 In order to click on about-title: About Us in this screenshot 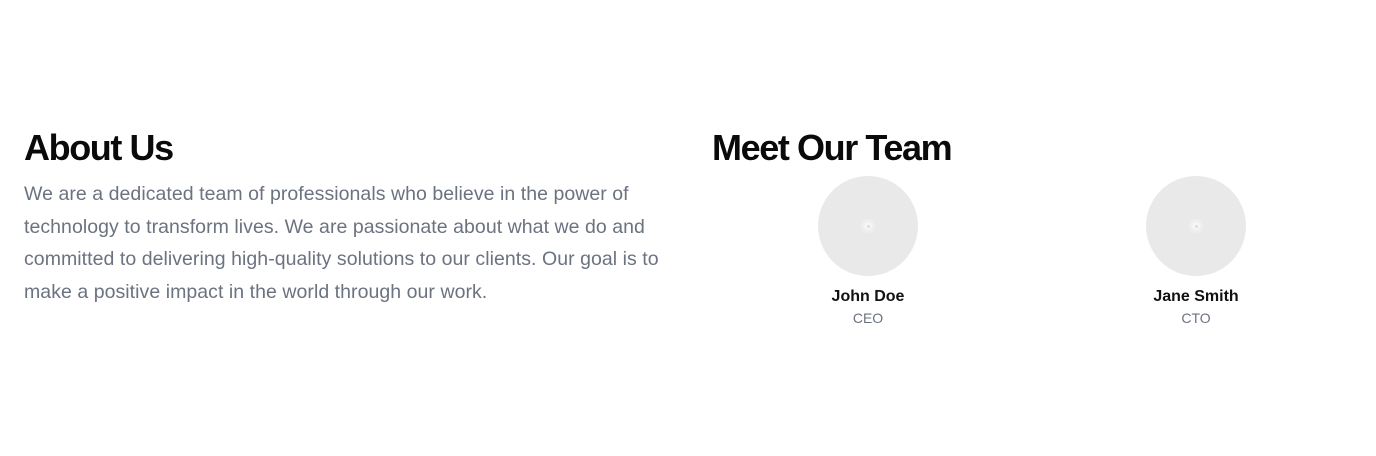, I will do `click(99, 147)`.